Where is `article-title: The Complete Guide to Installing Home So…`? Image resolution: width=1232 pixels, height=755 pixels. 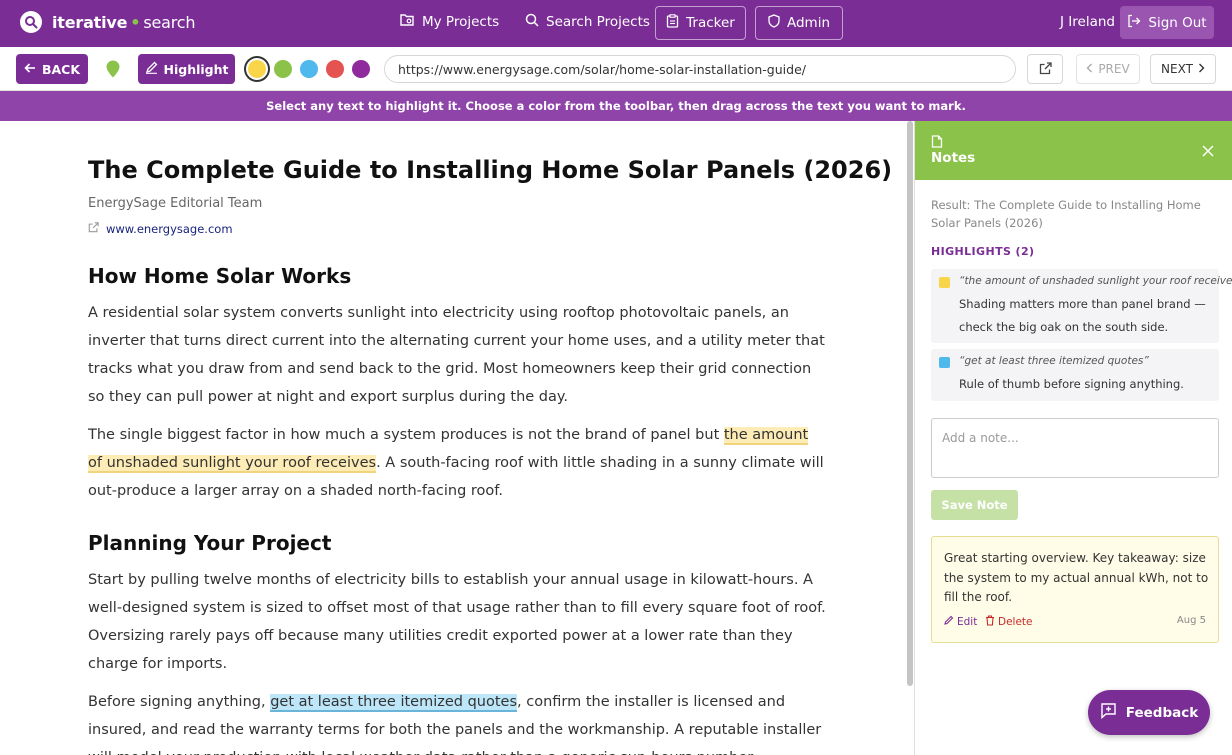
article-title: The Complete Guide to Installing Home So… is located at coordinates (490, 170).